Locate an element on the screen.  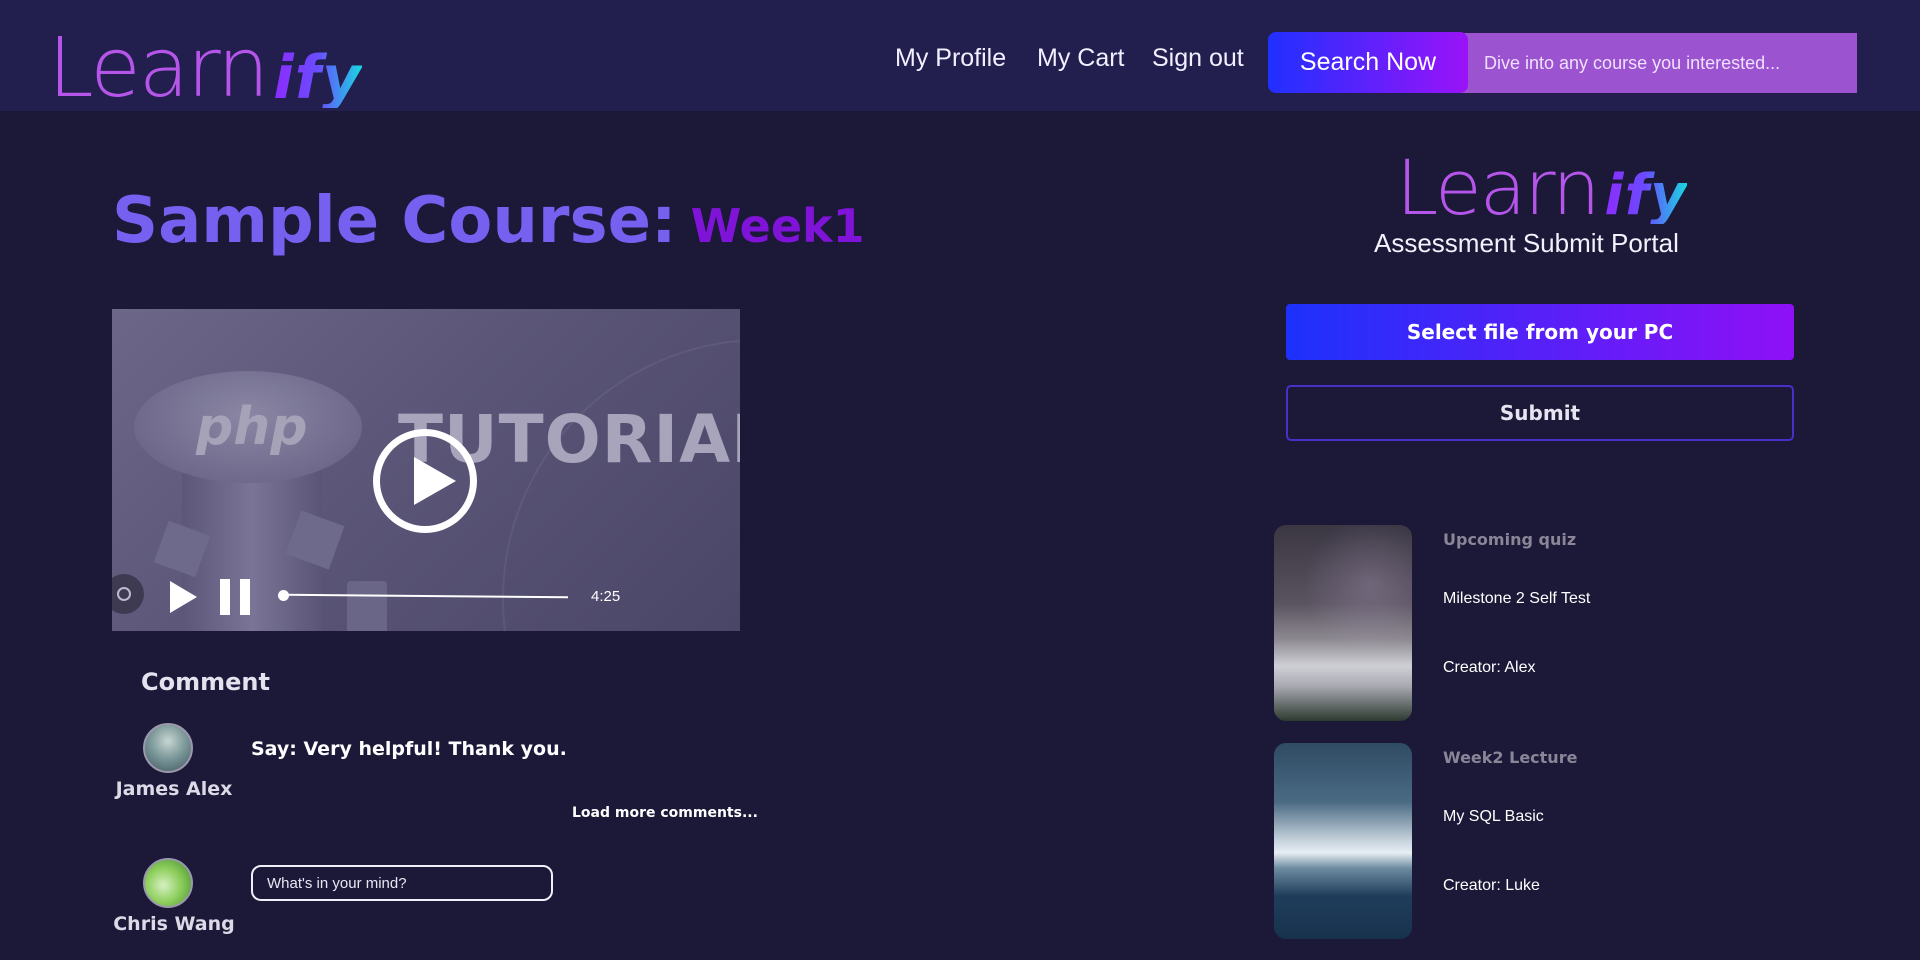
card-title: My SQL Basic is located at coordinates (1493, 817).